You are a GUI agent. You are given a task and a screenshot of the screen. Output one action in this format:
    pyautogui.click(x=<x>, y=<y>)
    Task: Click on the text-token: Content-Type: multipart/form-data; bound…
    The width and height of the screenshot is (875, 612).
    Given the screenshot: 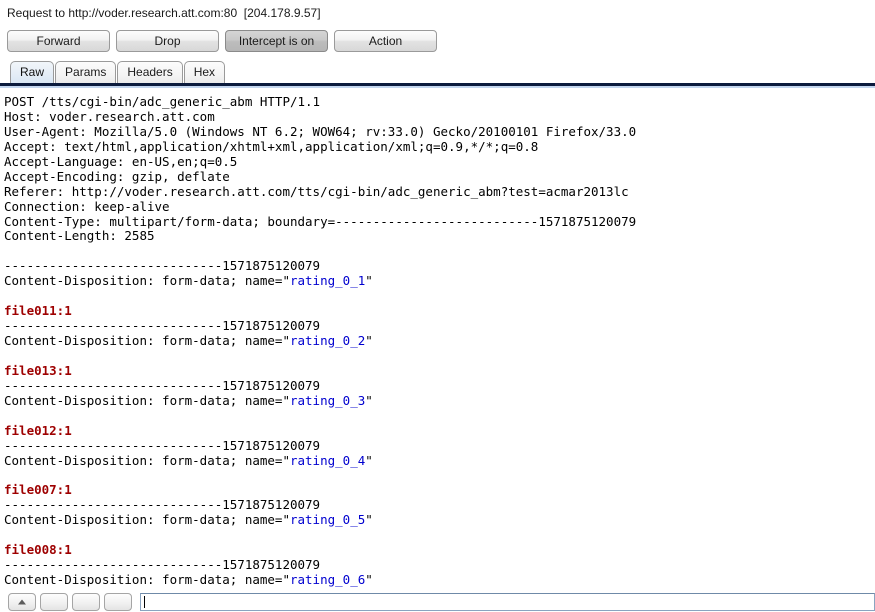 What is the action you would take?
    pyautogui.click(x=320, y=221)
    